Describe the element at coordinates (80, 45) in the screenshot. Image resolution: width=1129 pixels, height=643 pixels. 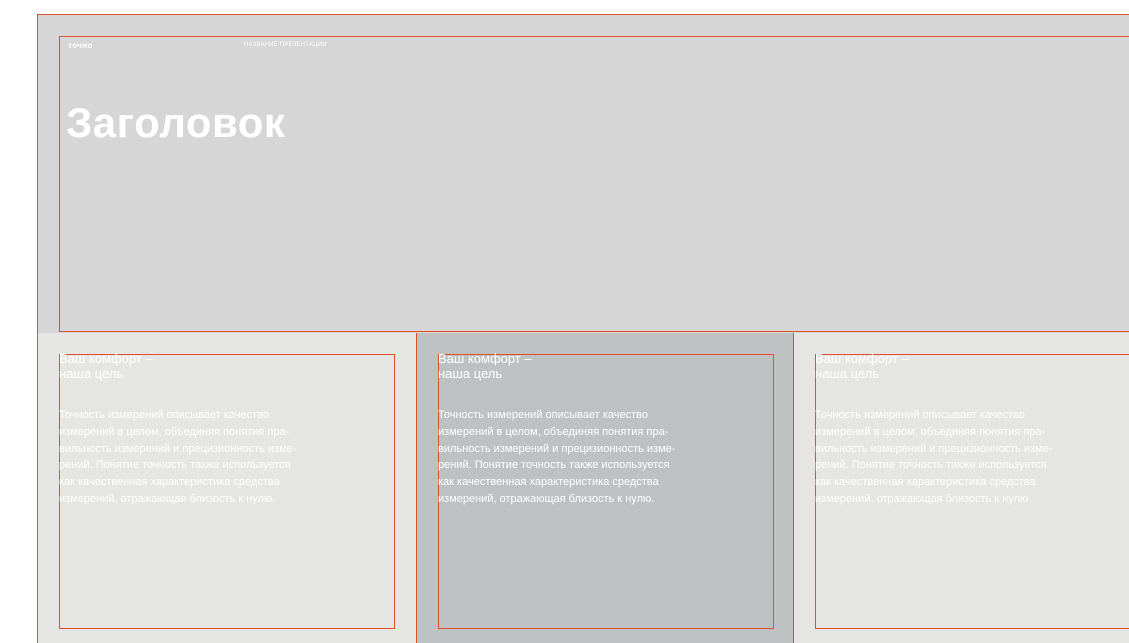
I see `brand-logo-text: точно` at that location.